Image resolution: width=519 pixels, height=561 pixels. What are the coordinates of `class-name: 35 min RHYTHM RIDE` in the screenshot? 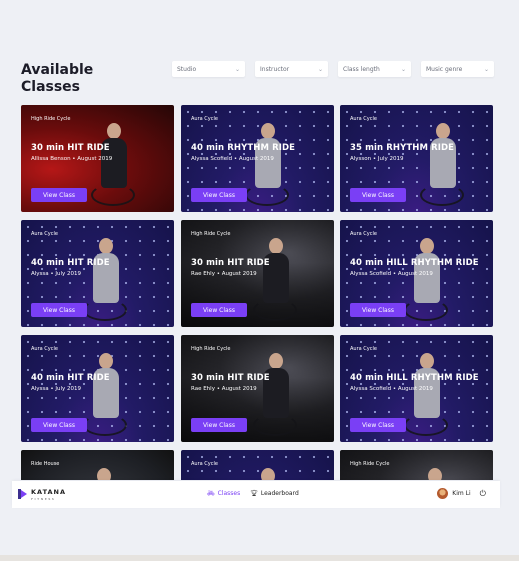 It's located at (402, 148).